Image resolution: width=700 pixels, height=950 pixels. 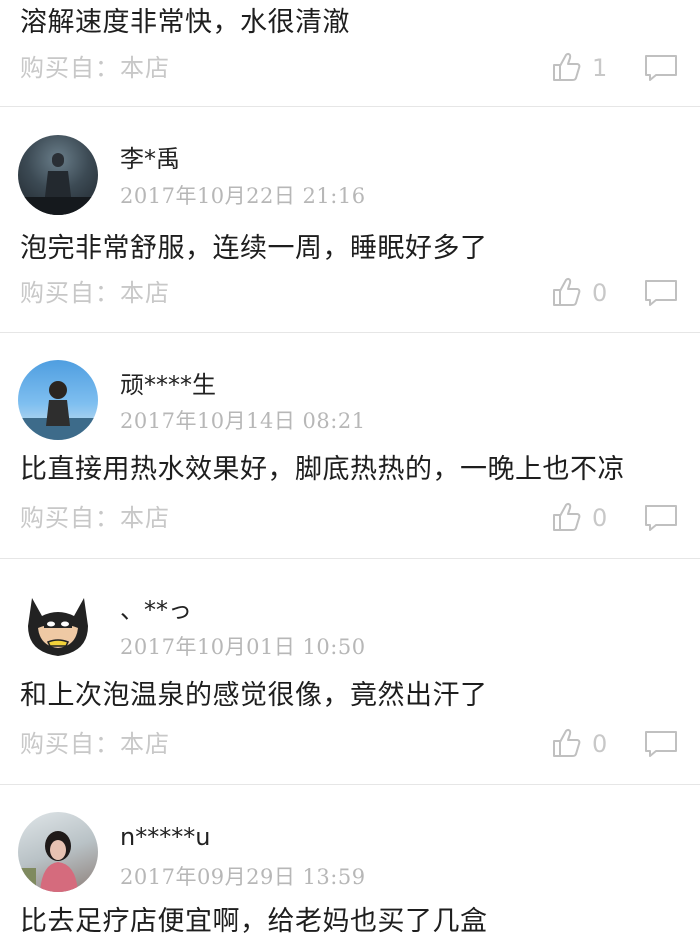 I want to click on username: 李*禹, so click(x=150, y=159).